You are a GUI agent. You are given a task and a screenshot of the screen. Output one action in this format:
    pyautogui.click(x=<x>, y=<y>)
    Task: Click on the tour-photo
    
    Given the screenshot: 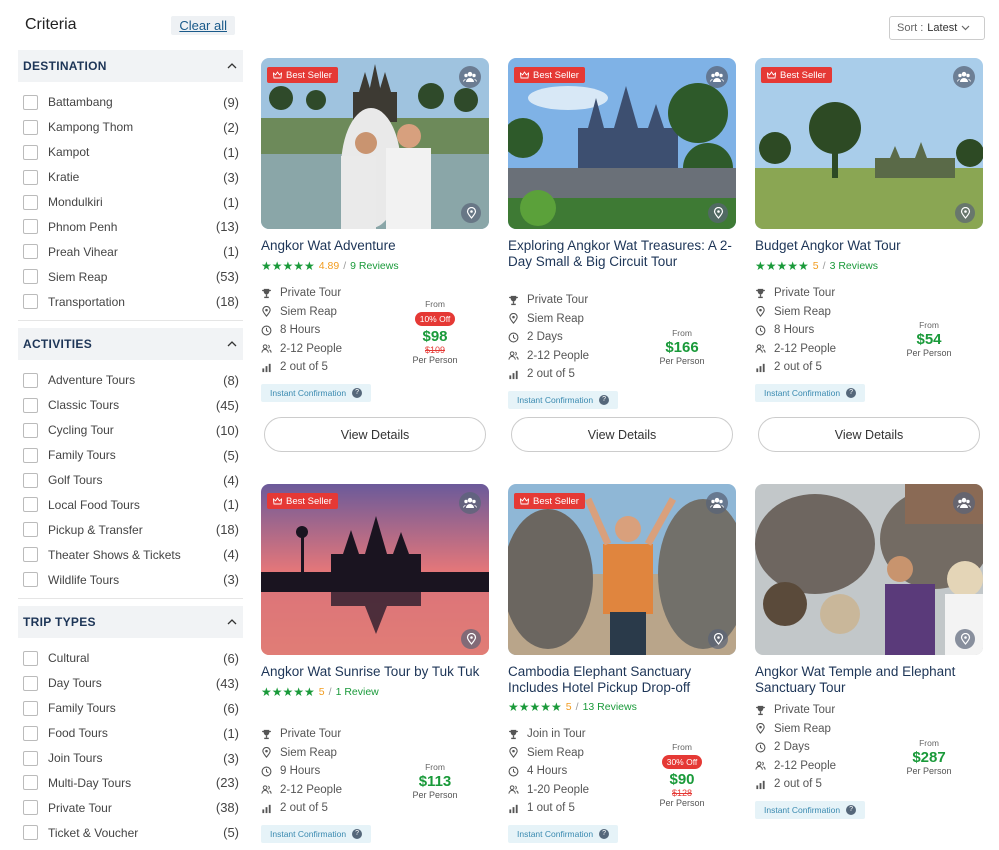 What is the action you would take?
    pyautogui.click(x=869, y=569)
    